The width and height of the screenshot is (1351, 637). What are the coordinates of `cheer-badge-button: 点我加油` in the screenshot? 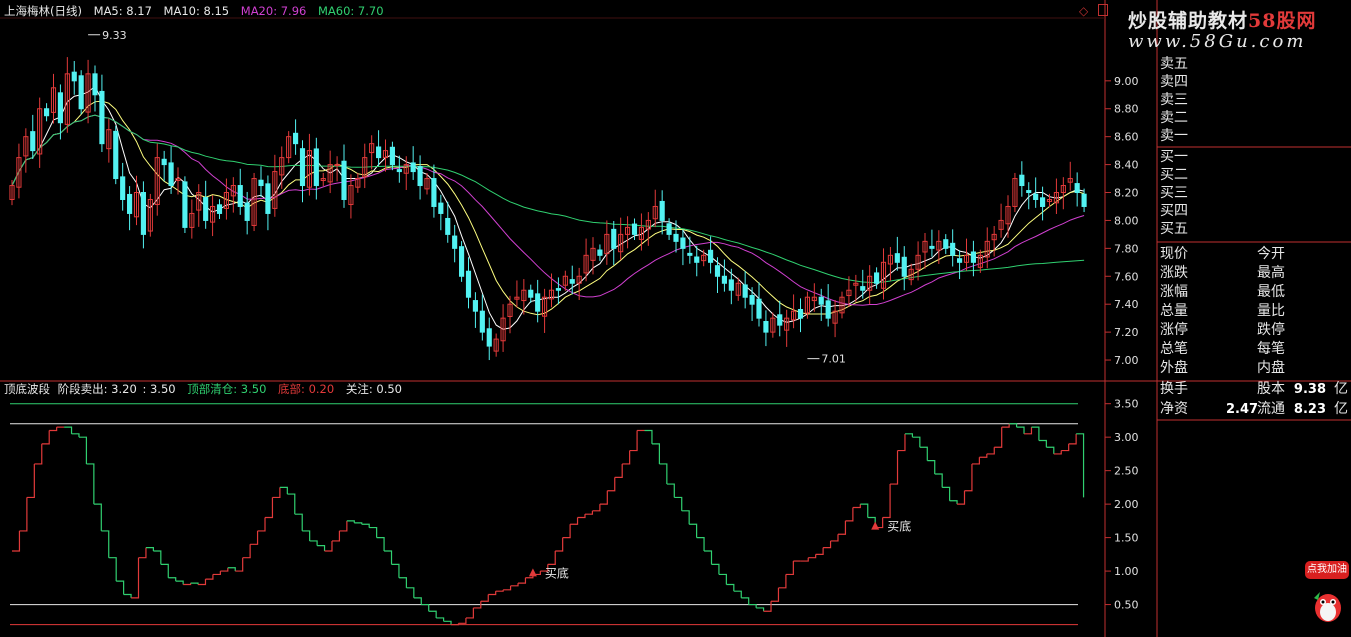 It's located at (1327, 570).